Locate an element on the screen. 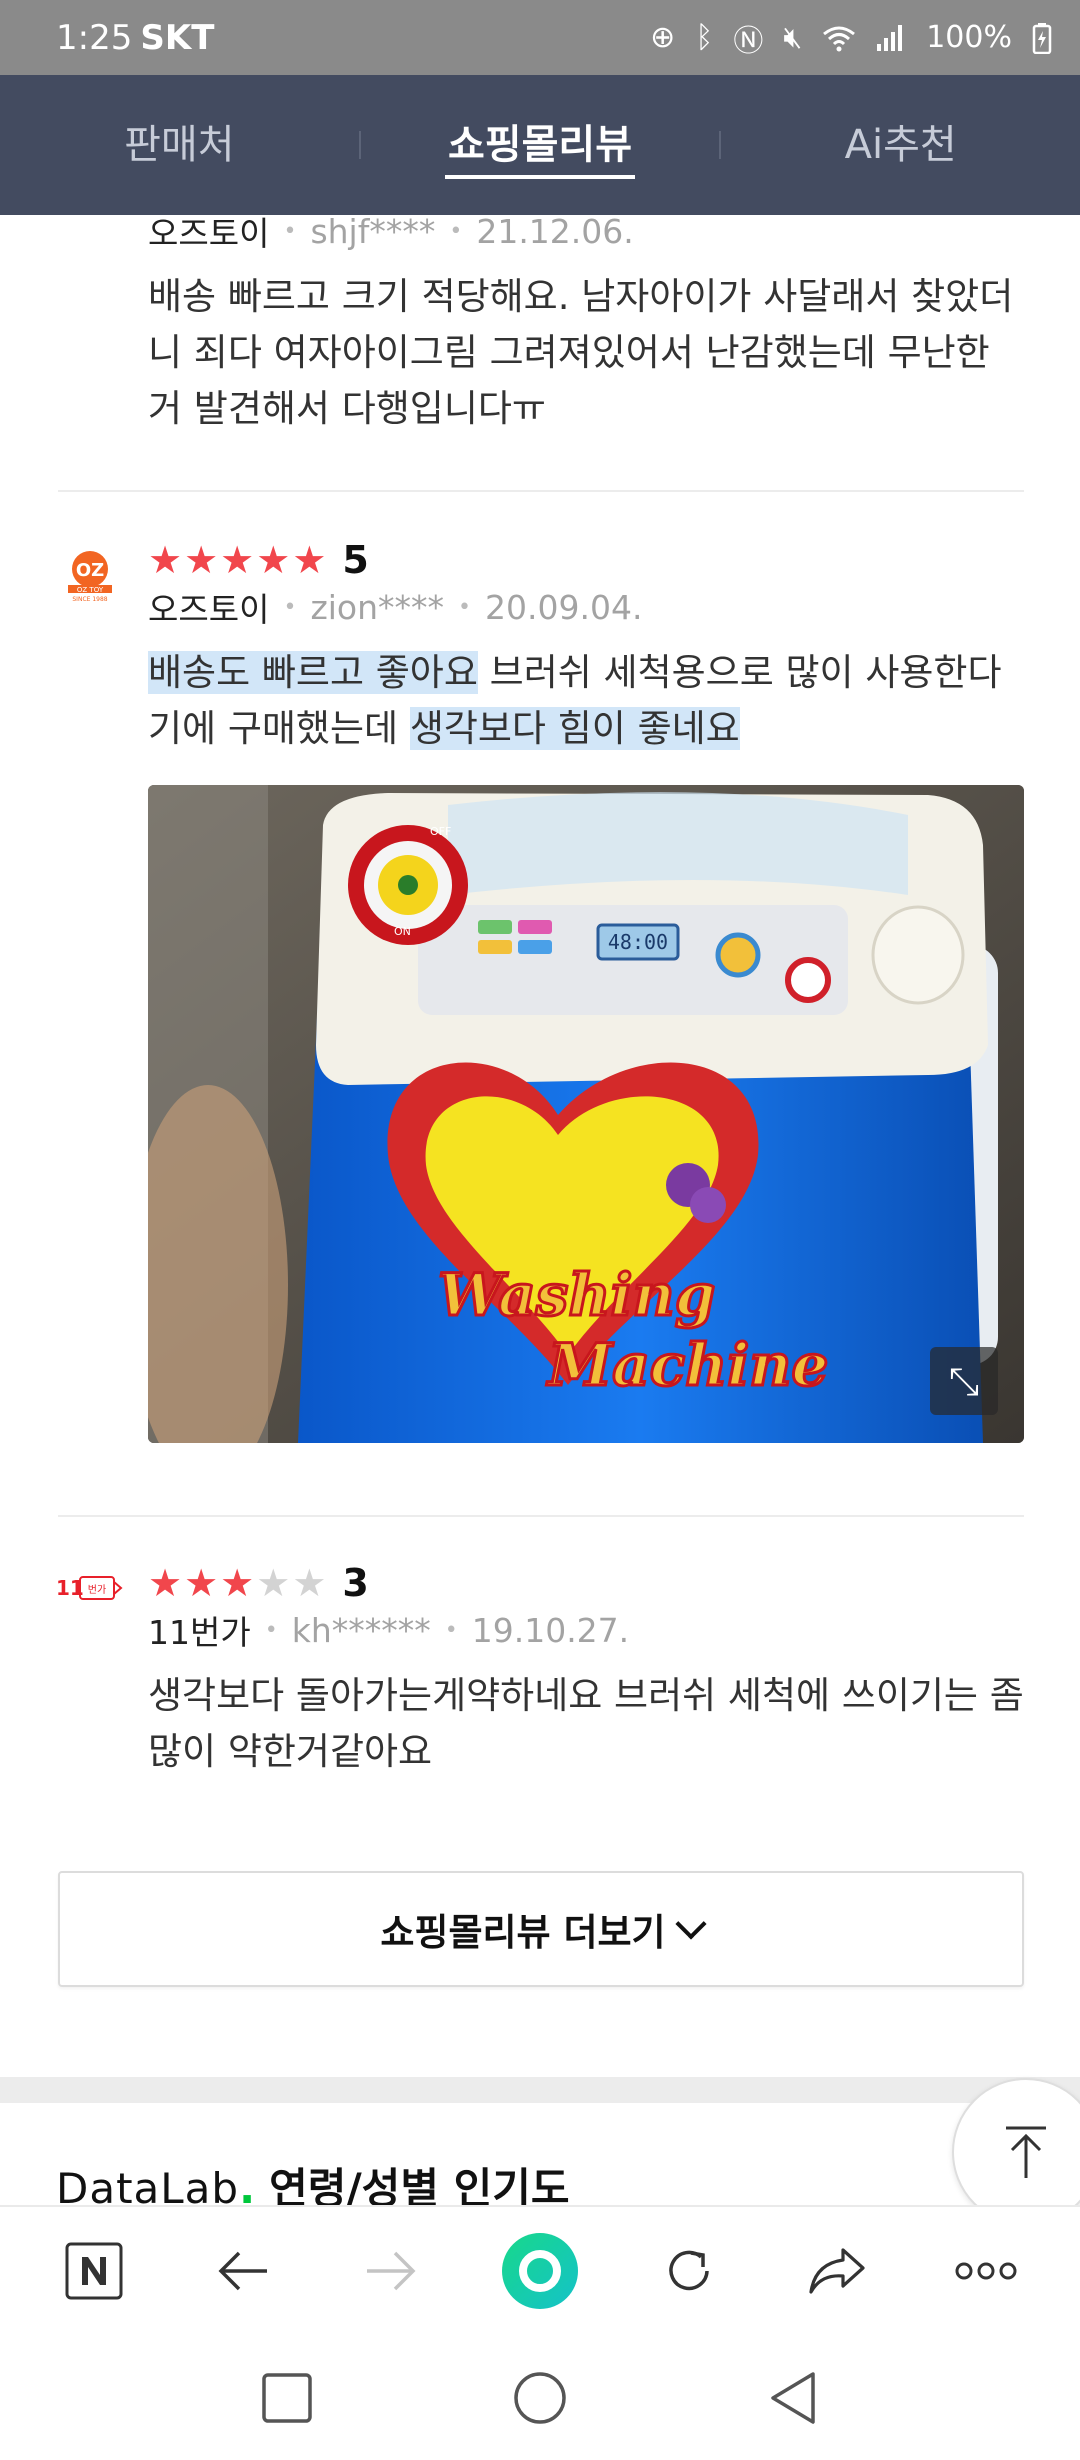 The image size is (1080, 2460). wifi-icon is located at coordinates (839, 38).